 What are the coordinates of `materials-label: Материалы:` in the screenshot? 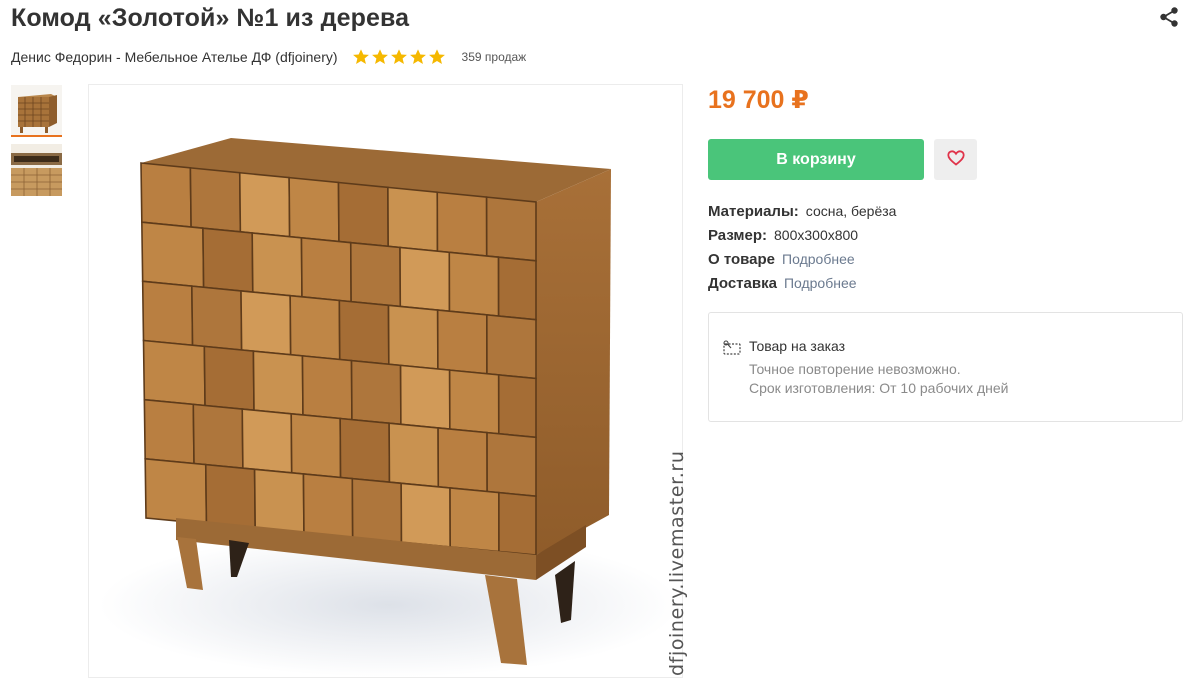 It's located at (753, 211).